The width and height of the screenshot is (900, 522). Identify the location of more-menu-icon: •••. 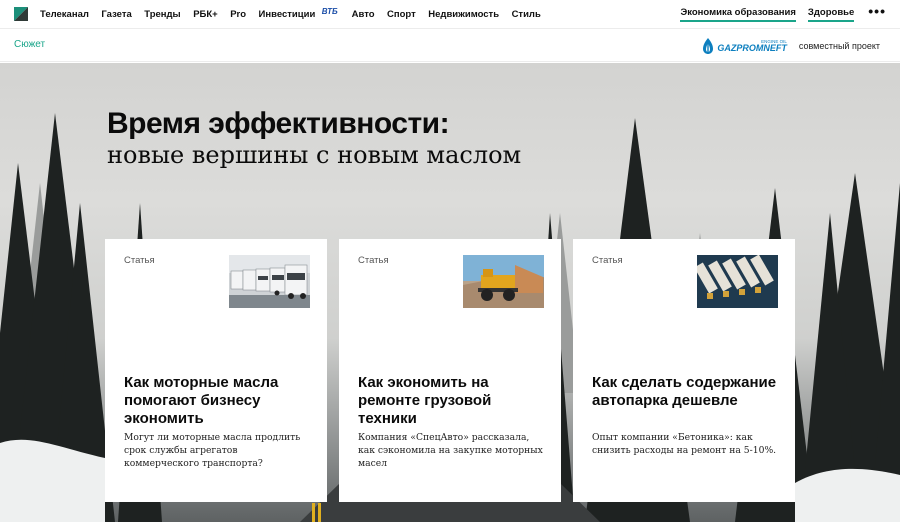
(877, 11).